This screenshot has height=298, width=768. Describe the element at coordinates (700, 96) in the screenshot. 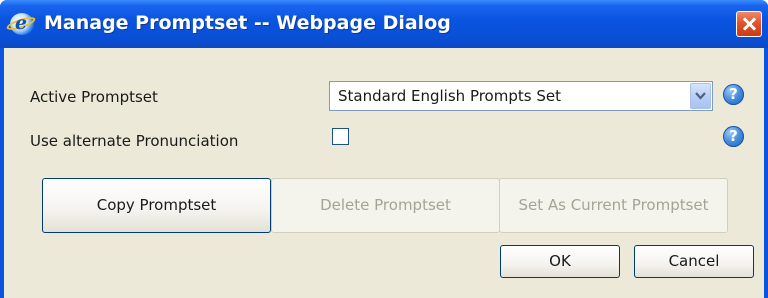

I see `chevron-down-icon` at that location.